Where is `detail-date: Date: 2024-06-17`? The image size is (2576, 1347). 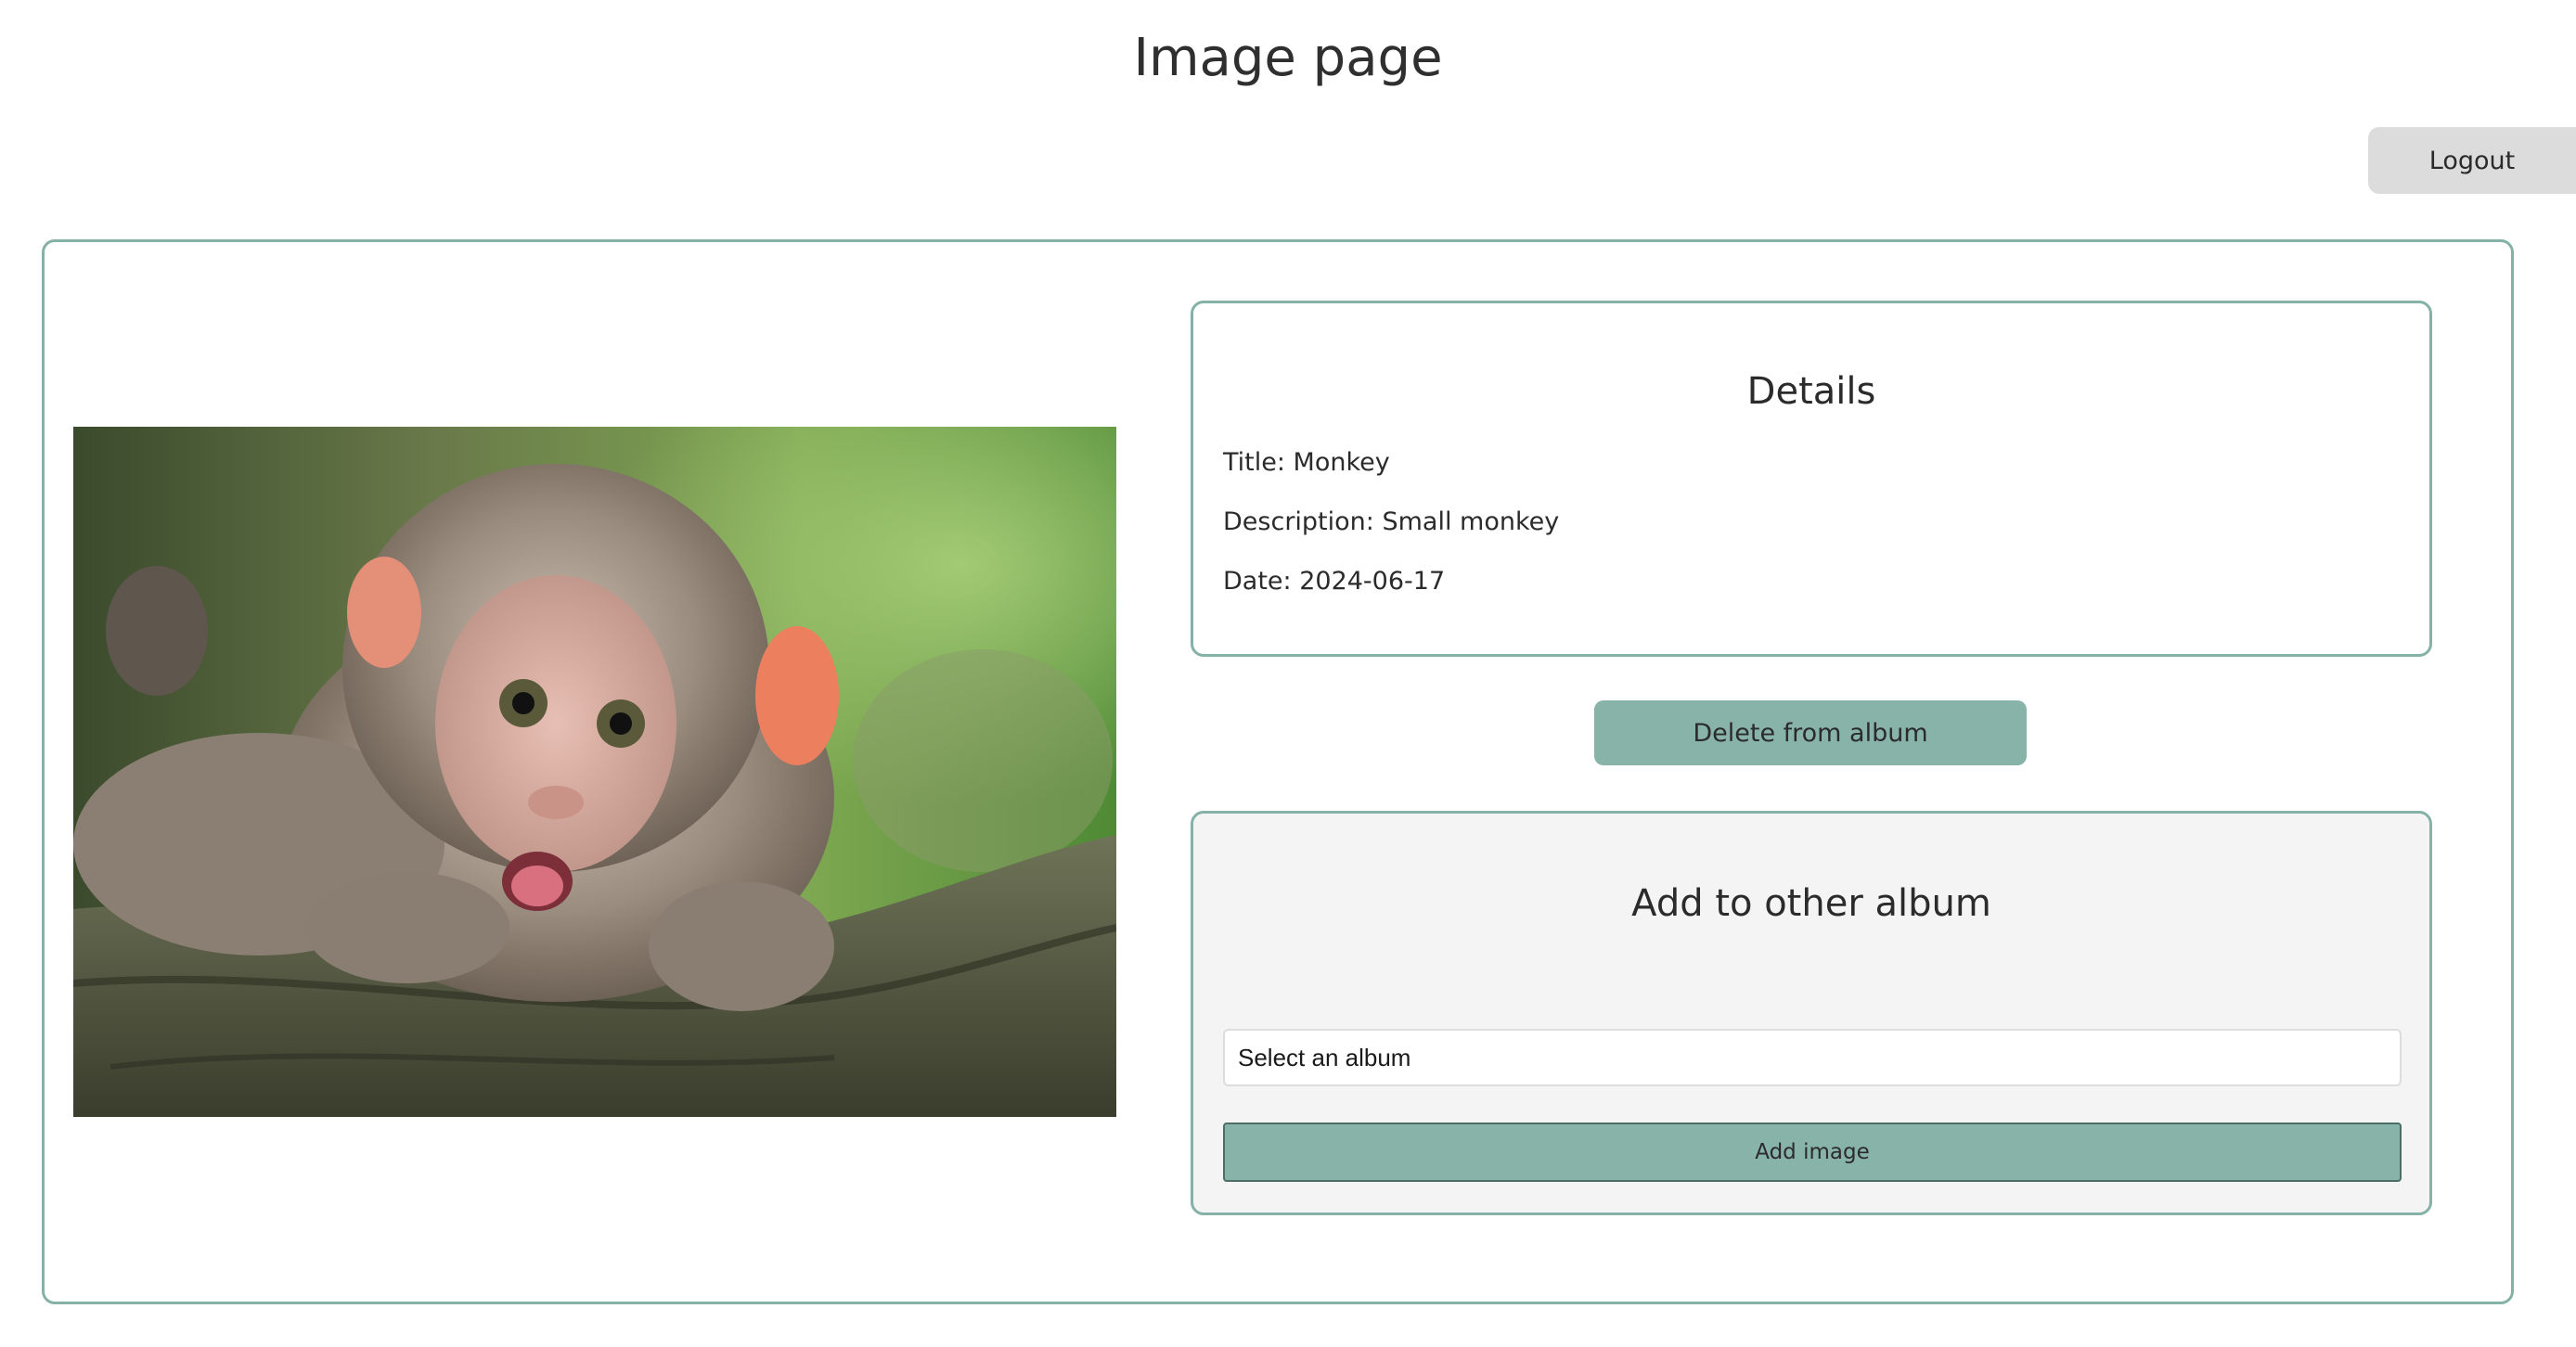 detail-date: Date: 2024-06-17 is located at coordinates (1334, 581).